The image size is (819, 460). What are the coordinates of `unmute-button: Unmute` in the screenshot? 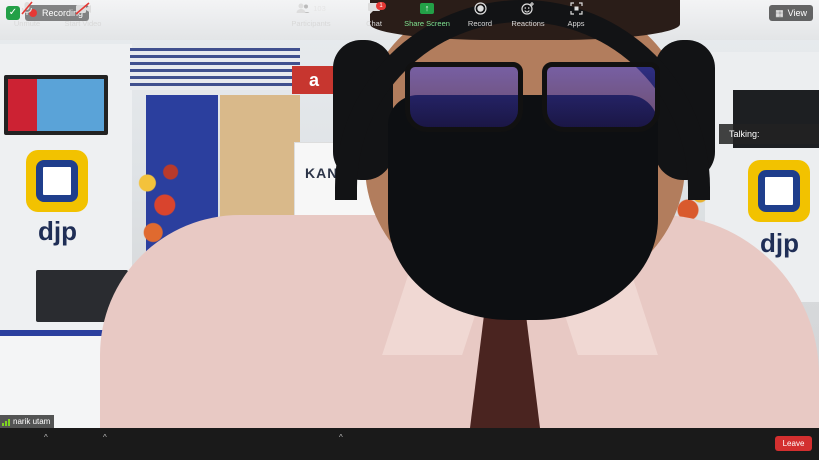 It's located at (27, 16).